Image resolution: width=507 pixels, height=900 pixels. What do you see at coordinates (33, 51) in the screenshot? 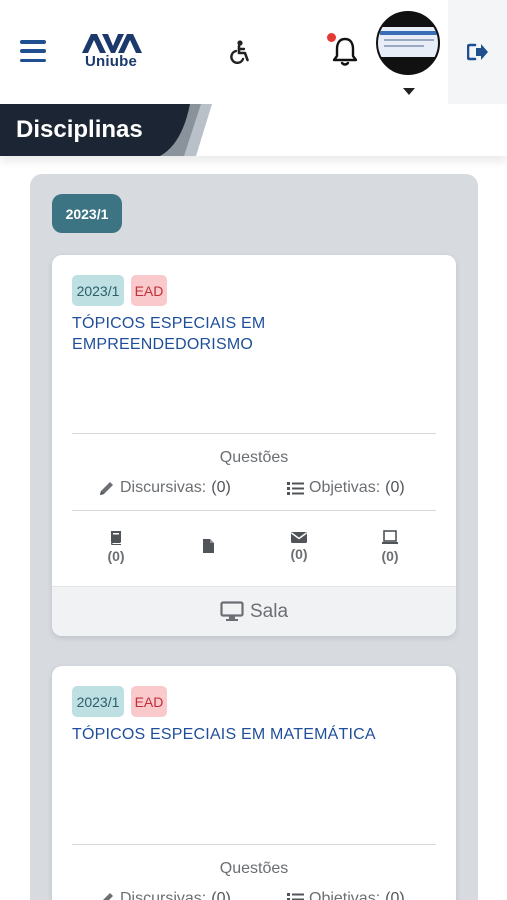
I see `menu-icon` at bounding box center [33, 51].